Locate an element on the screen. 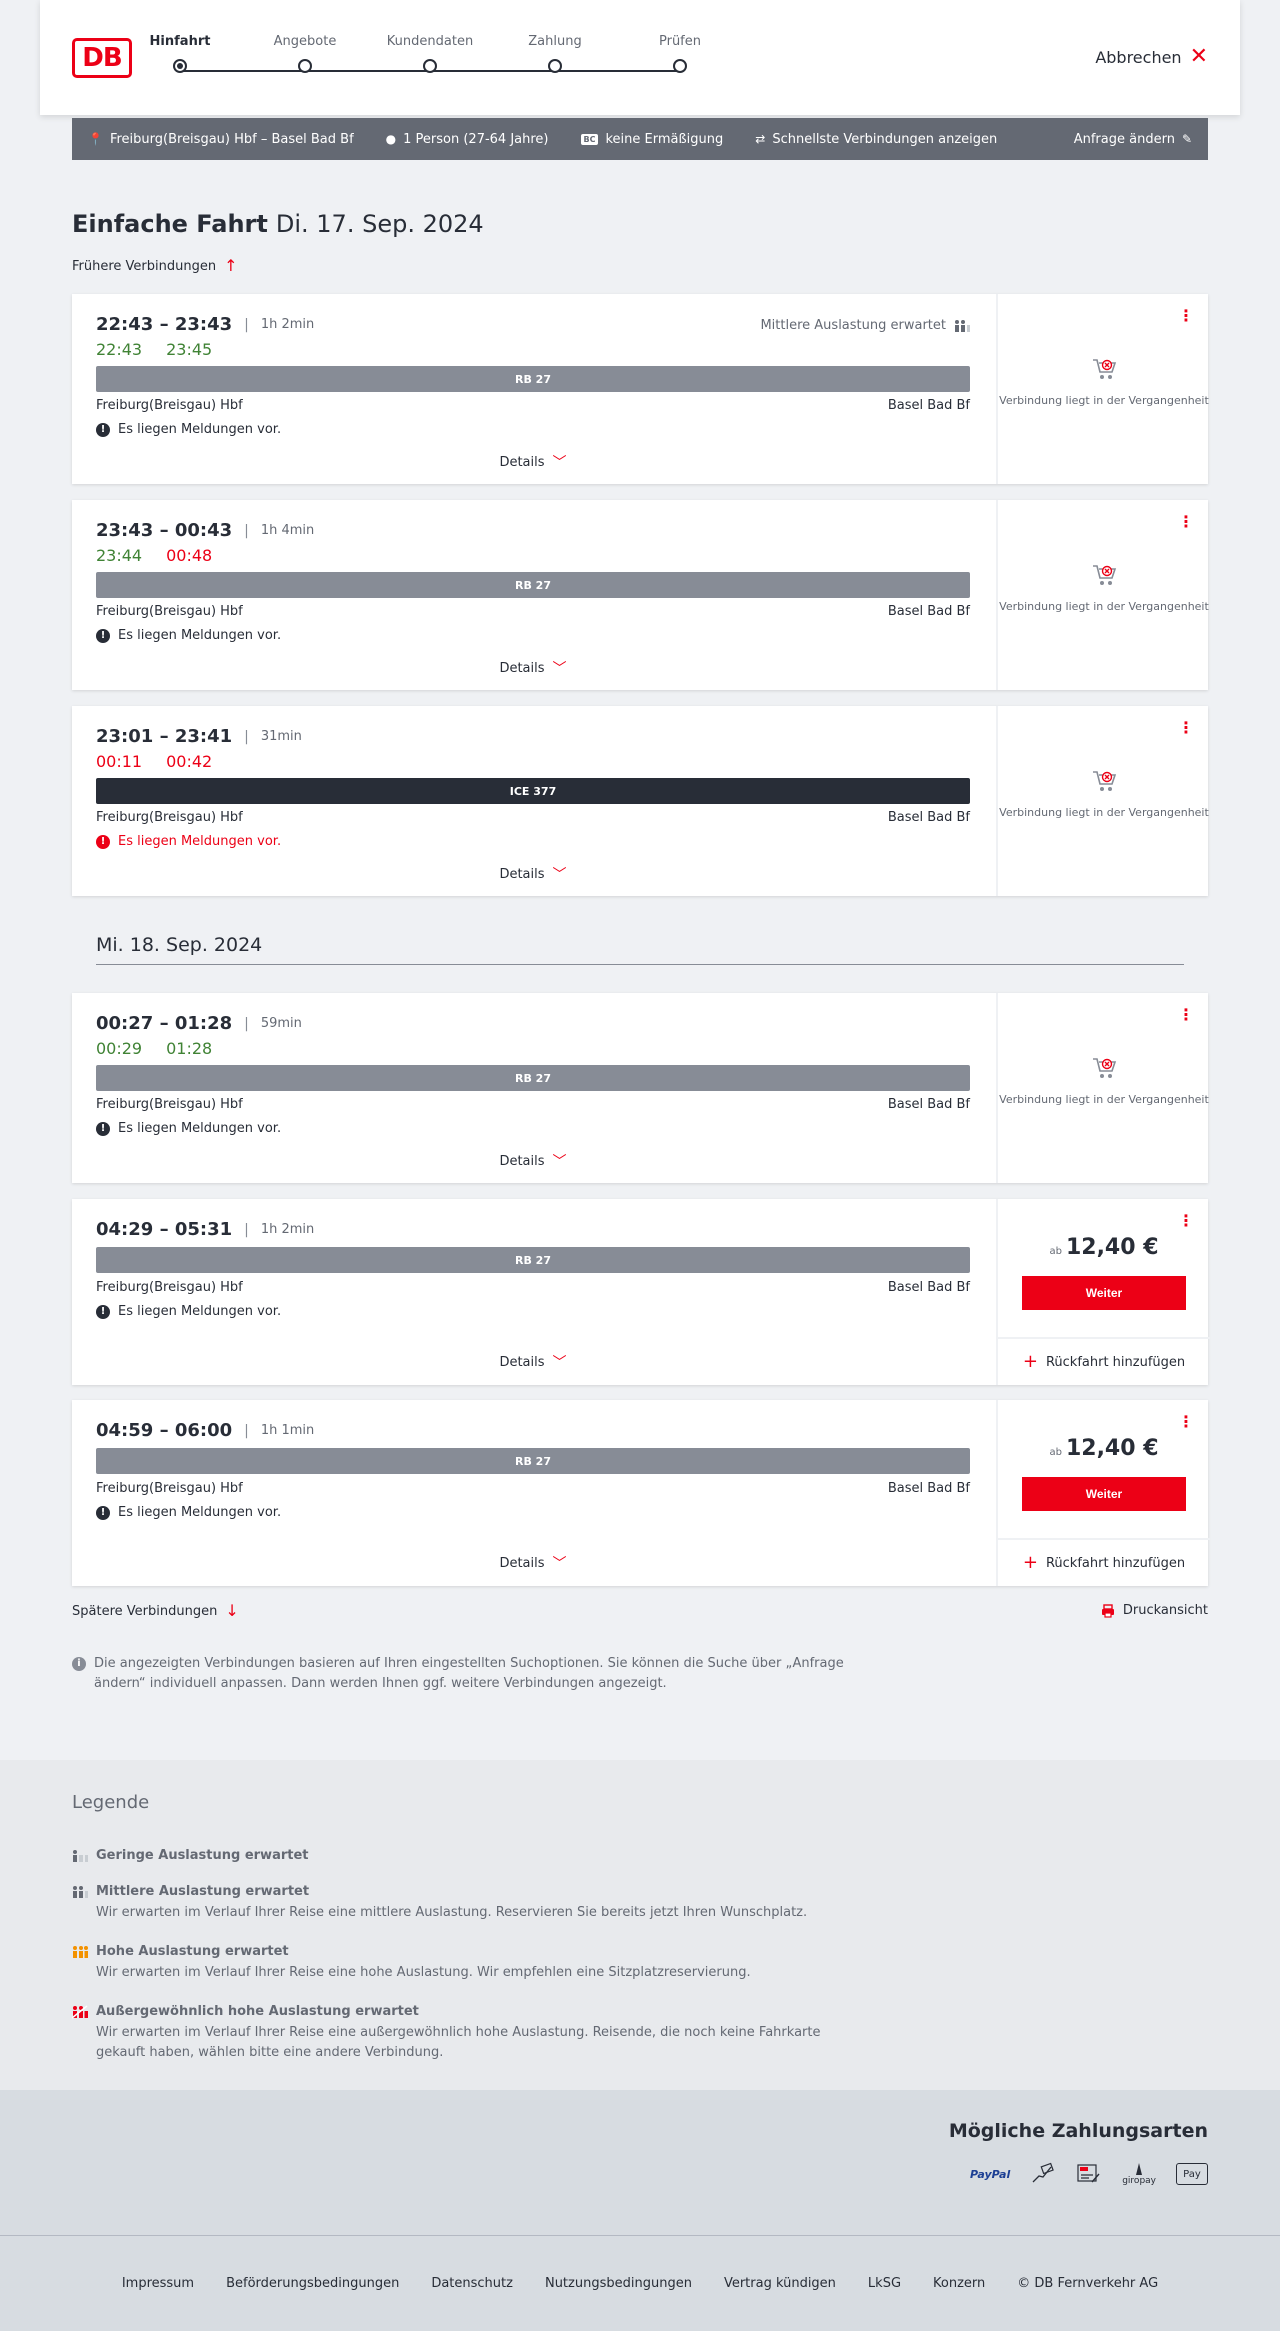 The width and height of the screenshot is (1280, 2331). step-zahlung: Zahlung is located at coordinates (555, 53).